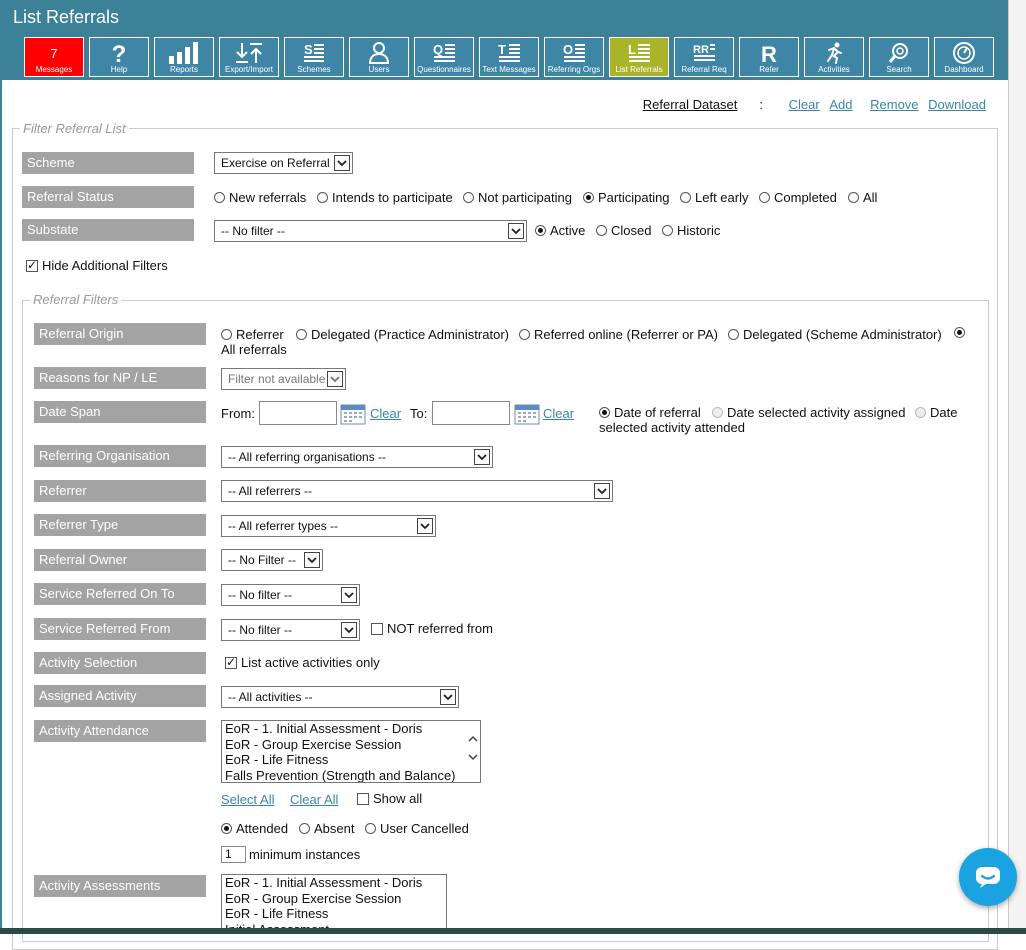  What do you see at coordinates (558, 413) in the screenshot?
I see `date-to-clear-link: Clear` at bounding box center [558, 413].